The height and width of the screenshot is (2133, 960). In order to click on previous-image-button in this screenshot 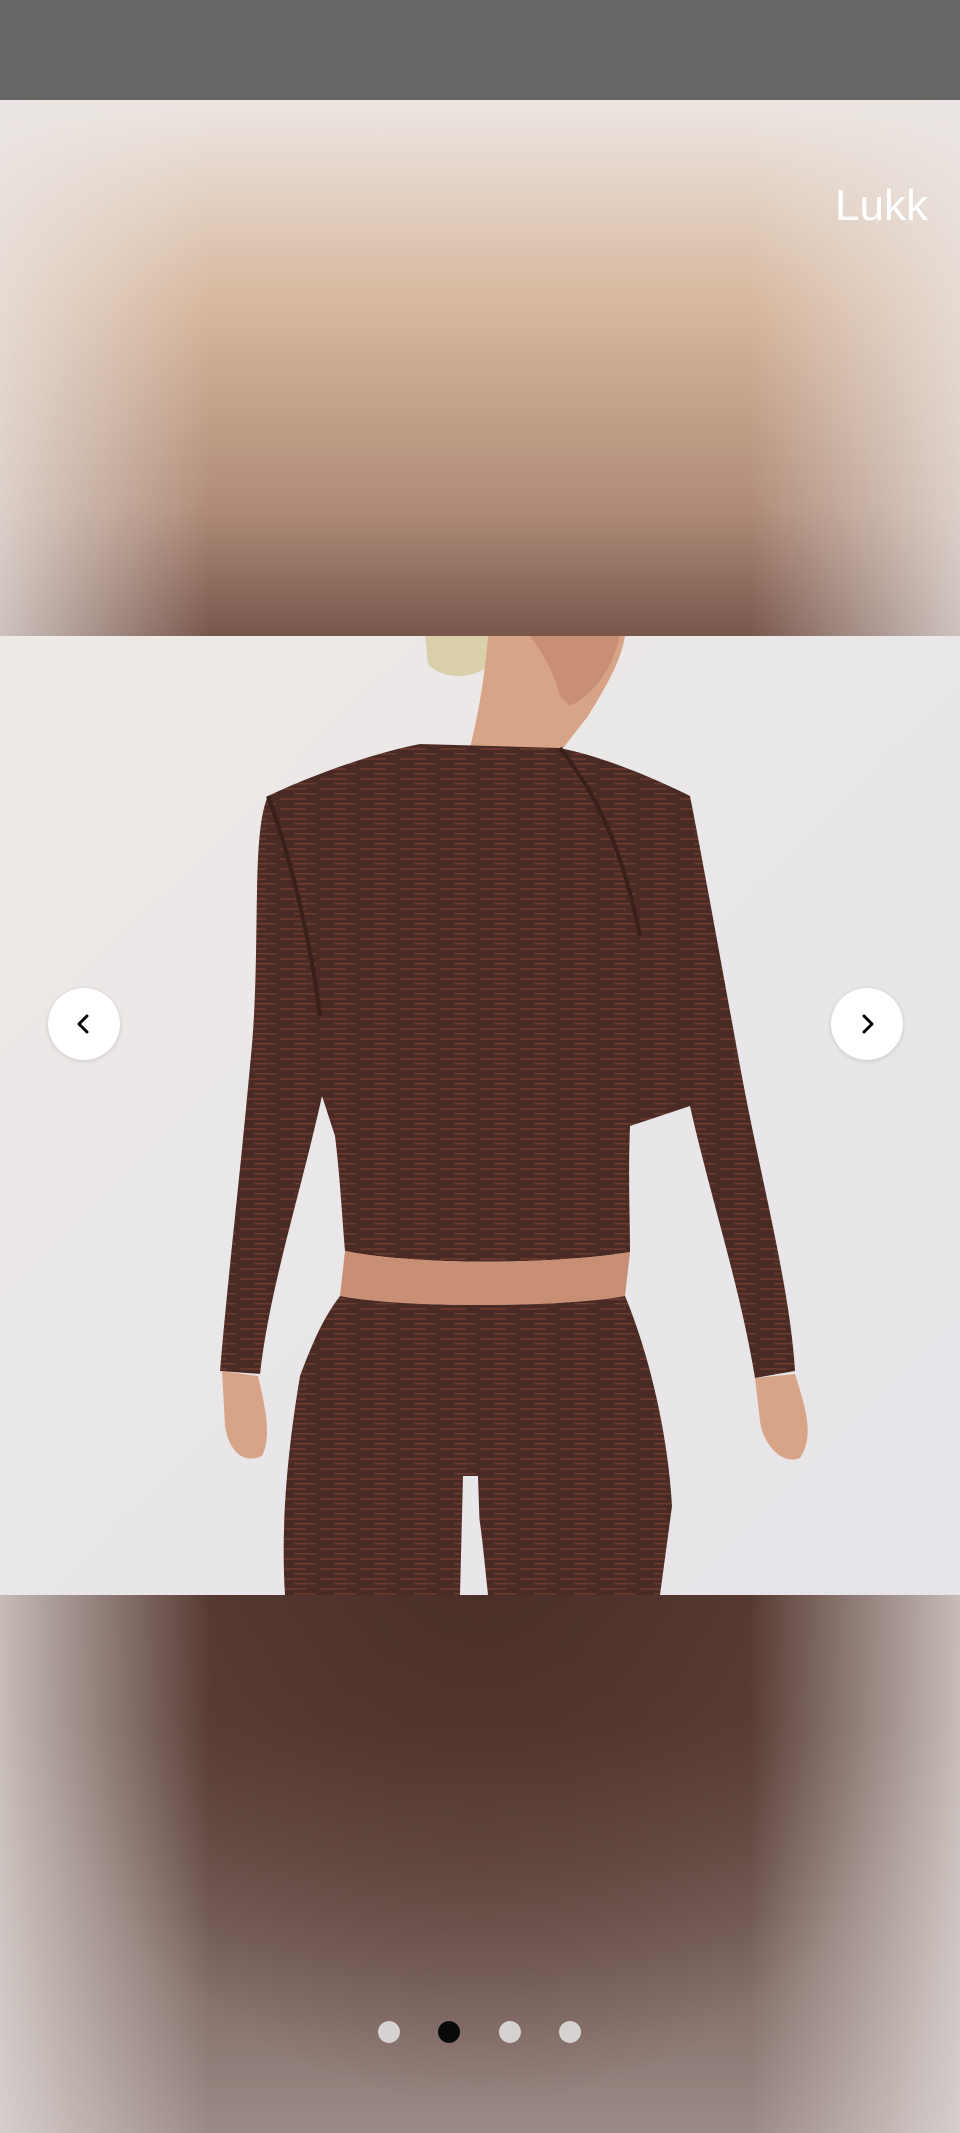, I will do `click(84, 1024)`.